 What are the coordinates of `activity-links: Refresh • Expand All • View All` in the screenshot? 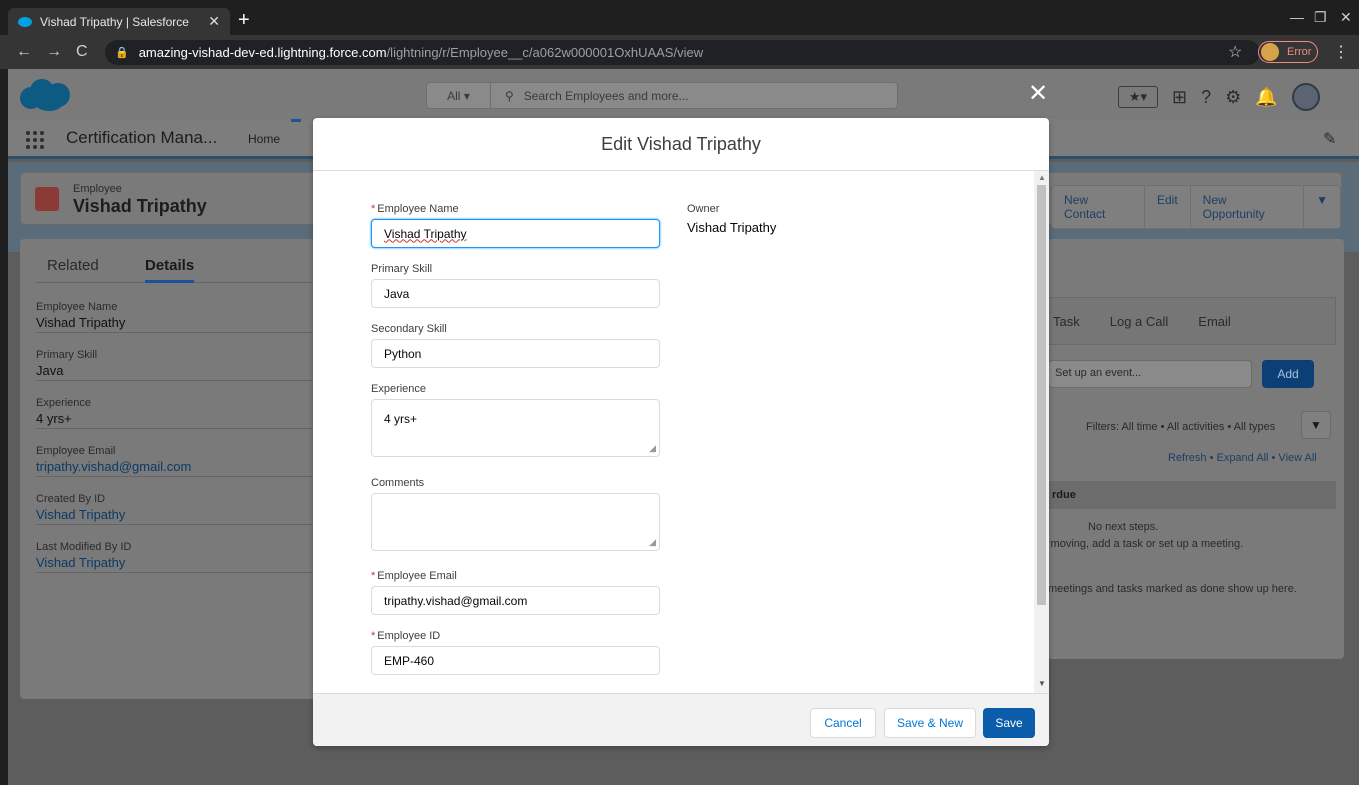 It's located at (1242, 458).